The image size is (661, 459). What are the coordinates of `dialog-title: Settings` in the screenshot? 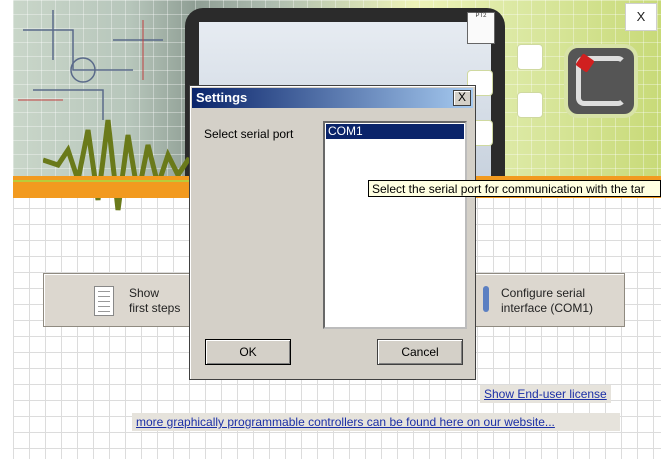 It's located at (222, 97).